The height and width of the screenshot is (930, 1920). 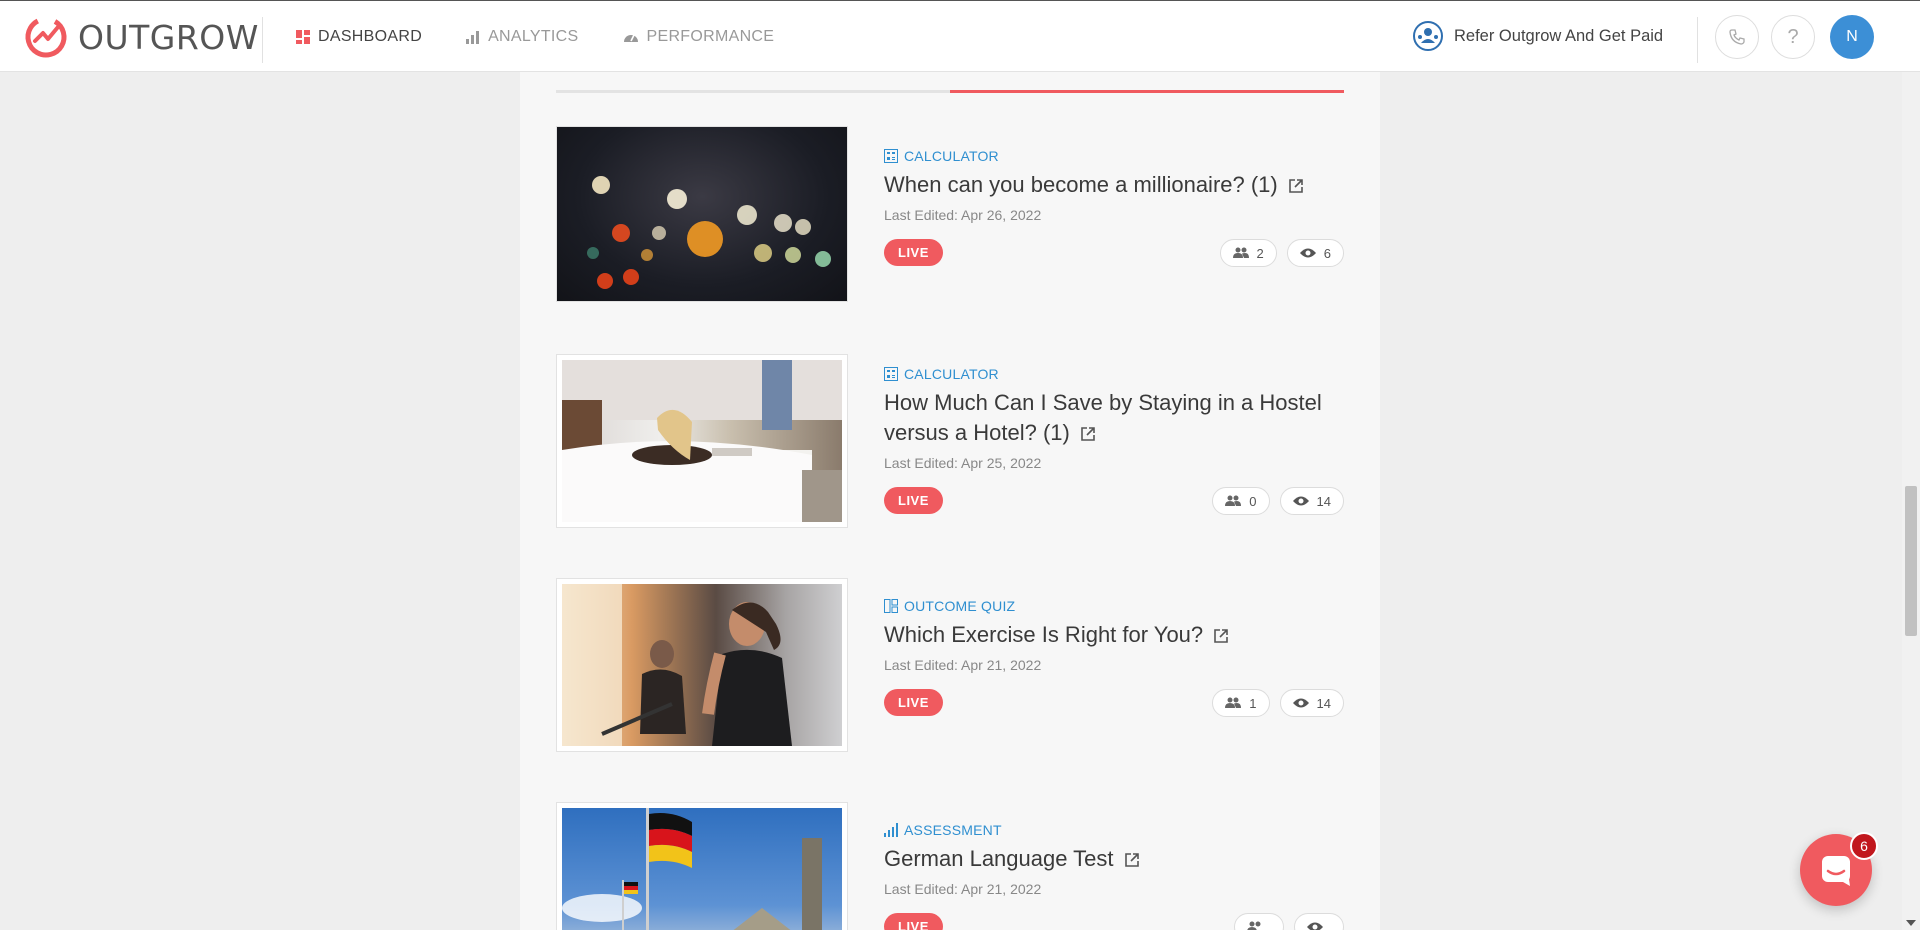 I want to click on nav-dashboard: DASHBOARD, so click(x=359, y=37).